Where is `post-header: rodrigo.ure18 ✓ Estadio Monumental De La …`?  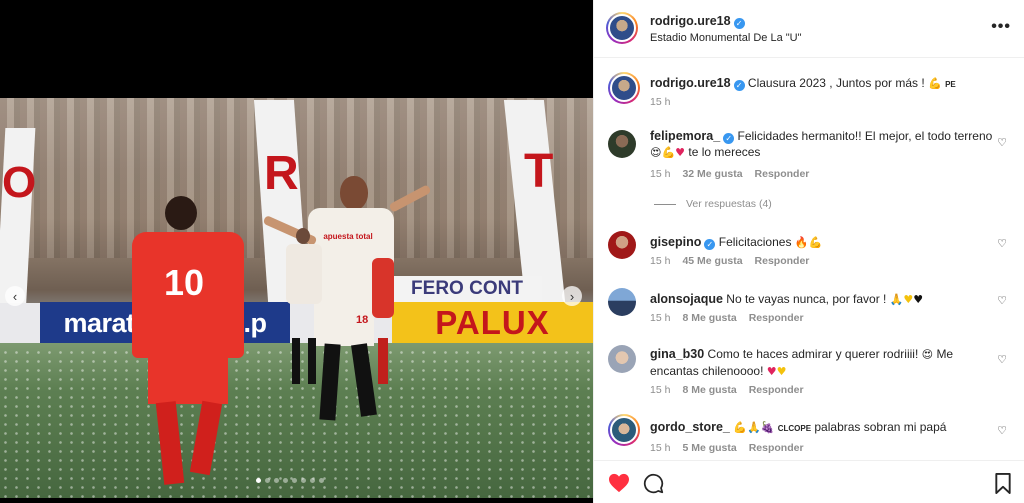
post-header: rodrigo.ure18 ✓ Estadio Monumental De La … is located at coordinates (809, 29).